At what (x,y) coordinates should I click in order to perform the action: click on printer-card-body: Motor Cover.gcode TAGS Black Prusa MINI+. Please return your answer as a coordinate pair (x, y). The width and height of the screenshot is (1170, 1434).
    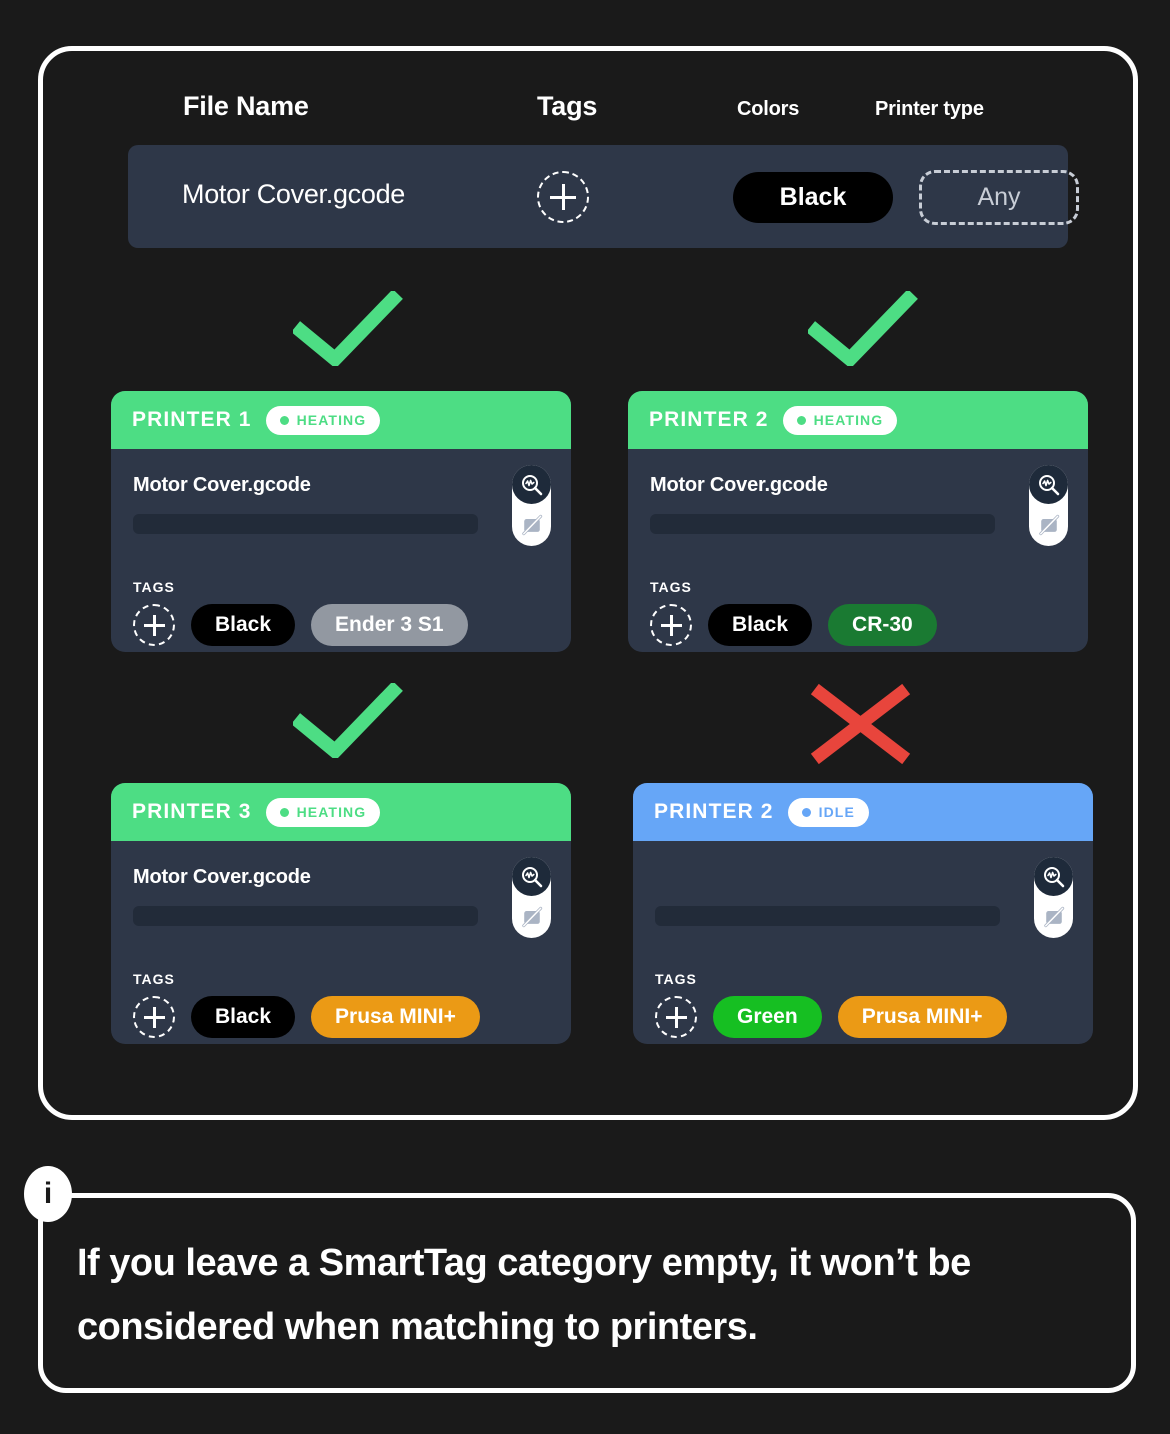
    Looking at the image, I should click on (341, 942).